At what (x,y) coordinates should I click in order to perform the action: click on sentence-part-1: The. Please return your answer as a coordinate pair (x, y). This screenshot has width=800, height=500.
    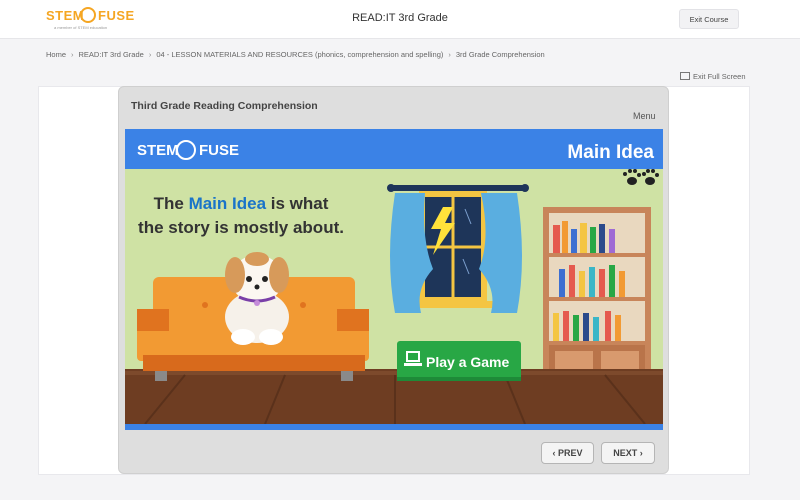
    Looking at the image, I should click on (171, 203).